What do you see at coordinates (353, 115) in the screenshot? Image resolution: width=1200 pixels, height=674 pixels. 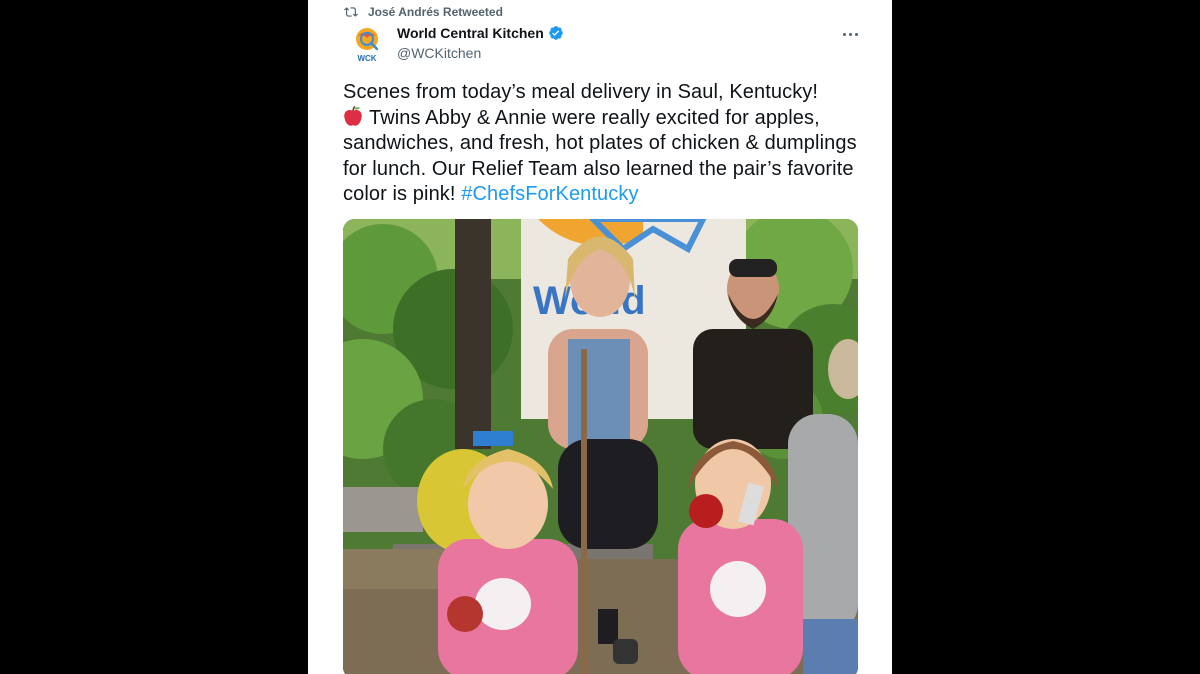 I see `apple-icon` at bounding box center [353, 115].